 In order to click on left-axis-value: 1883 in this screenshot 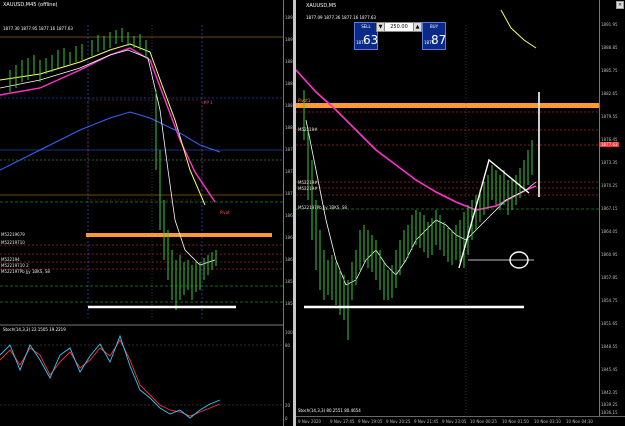, I will do `click(289, 105)`.